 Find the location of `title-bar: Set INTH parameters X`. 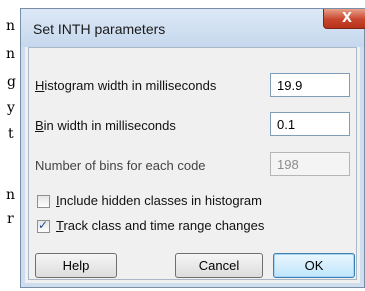

title-bar: Set INTH parameters X is located at coordinates (193, 28).